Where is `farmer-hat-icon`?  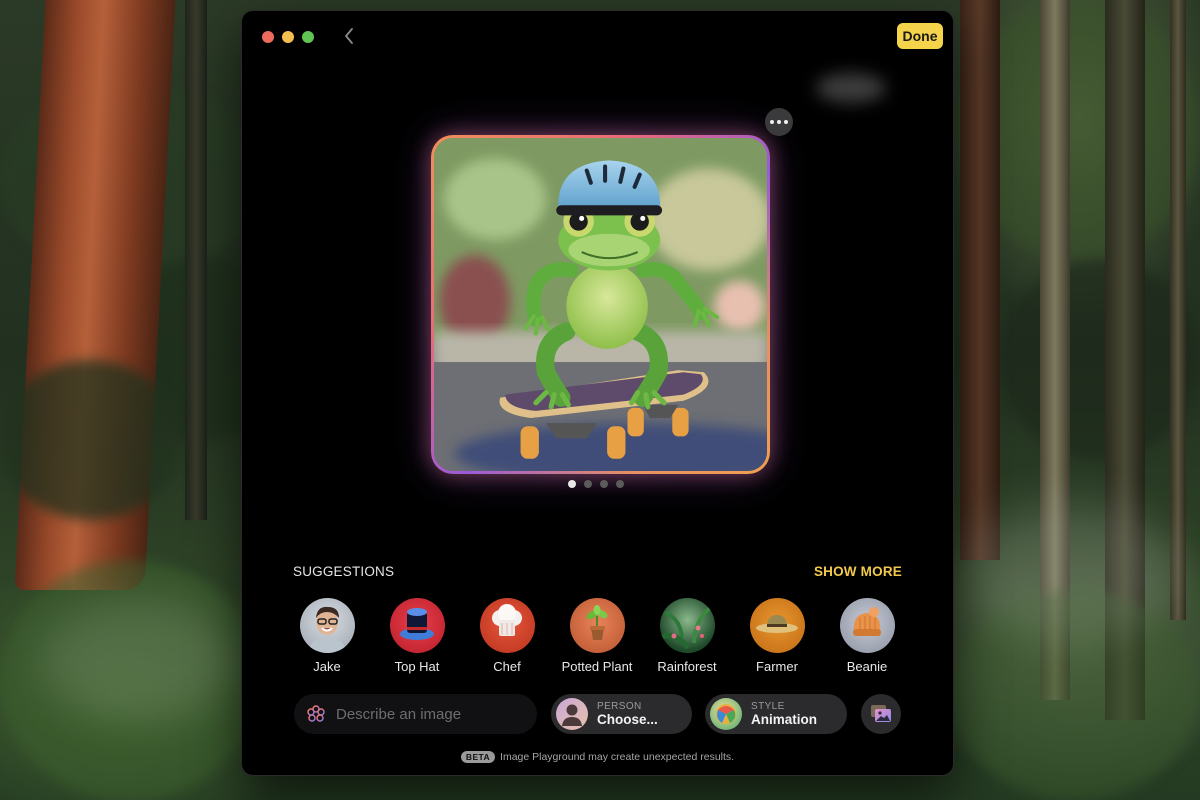 farmer-hat-icon is located at coordinates (777, 625).